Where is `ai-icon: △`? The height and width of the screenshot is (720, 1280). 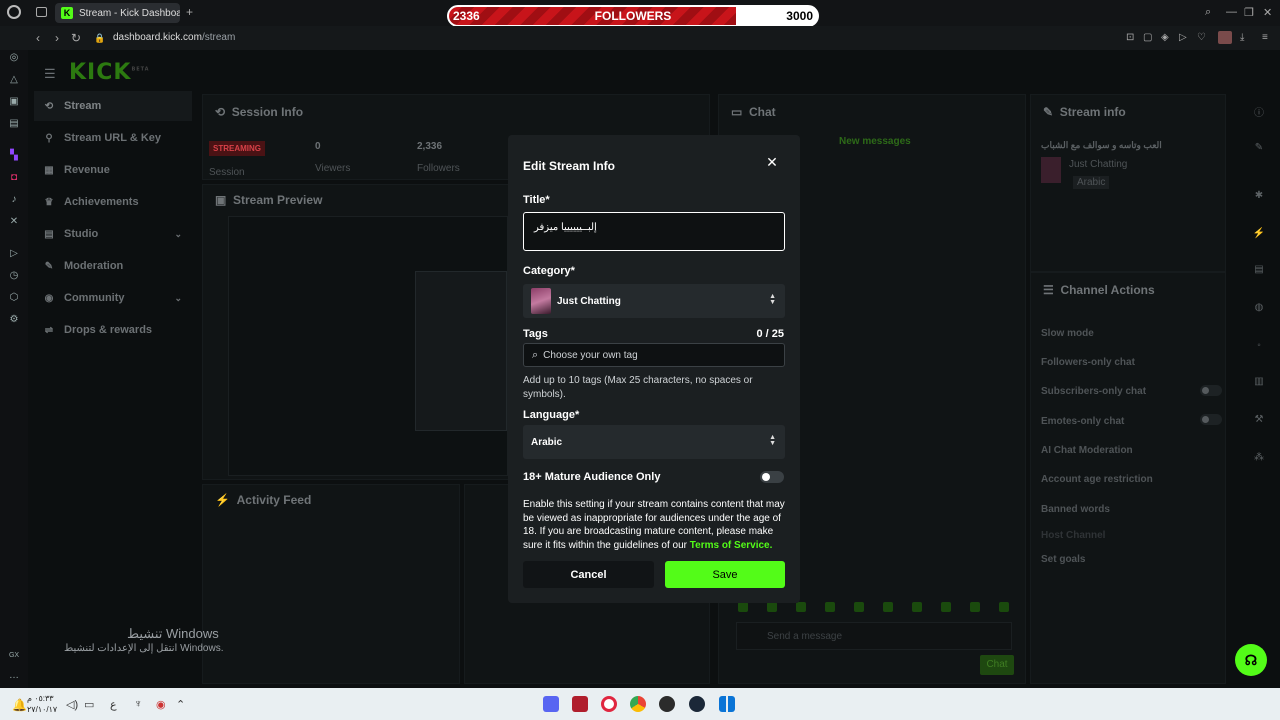 ai-icon: △ is located at coordinates (14, 80).